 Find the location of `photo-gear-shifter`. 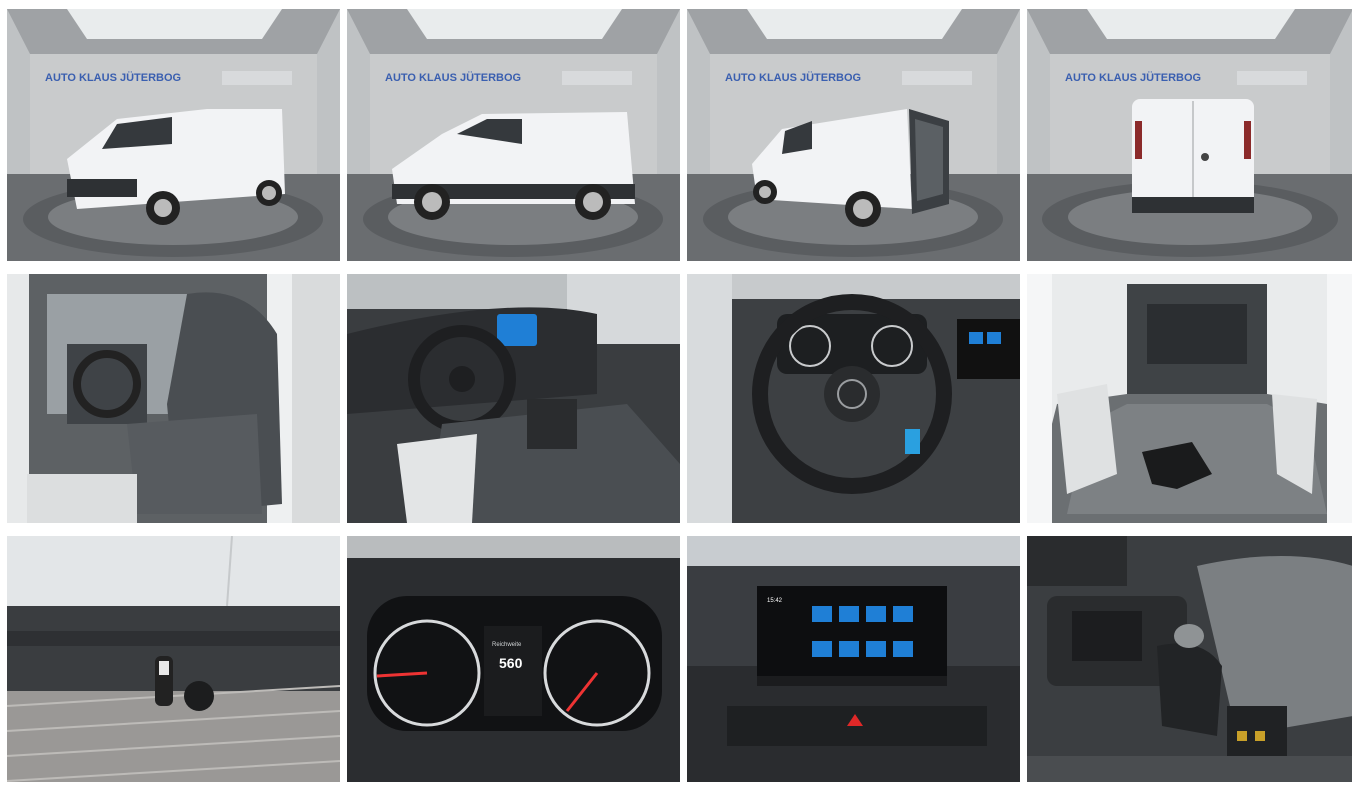

photo-gear-shifter is located at coordinates (1189, 659).